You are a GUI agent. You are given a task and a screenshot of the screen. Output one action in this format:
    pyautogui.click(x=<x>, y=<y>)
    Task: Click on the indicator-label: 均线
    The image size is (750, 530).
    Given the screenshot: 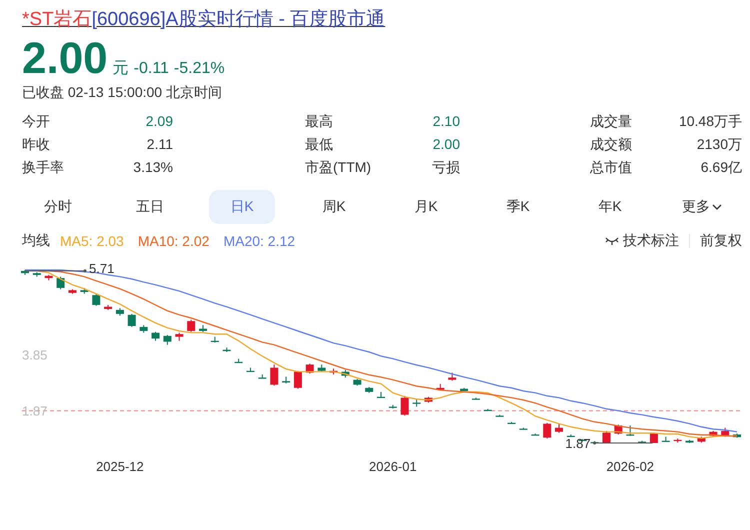 What is the action you would take?
    pyautogui.click(x=36, y=241)
    